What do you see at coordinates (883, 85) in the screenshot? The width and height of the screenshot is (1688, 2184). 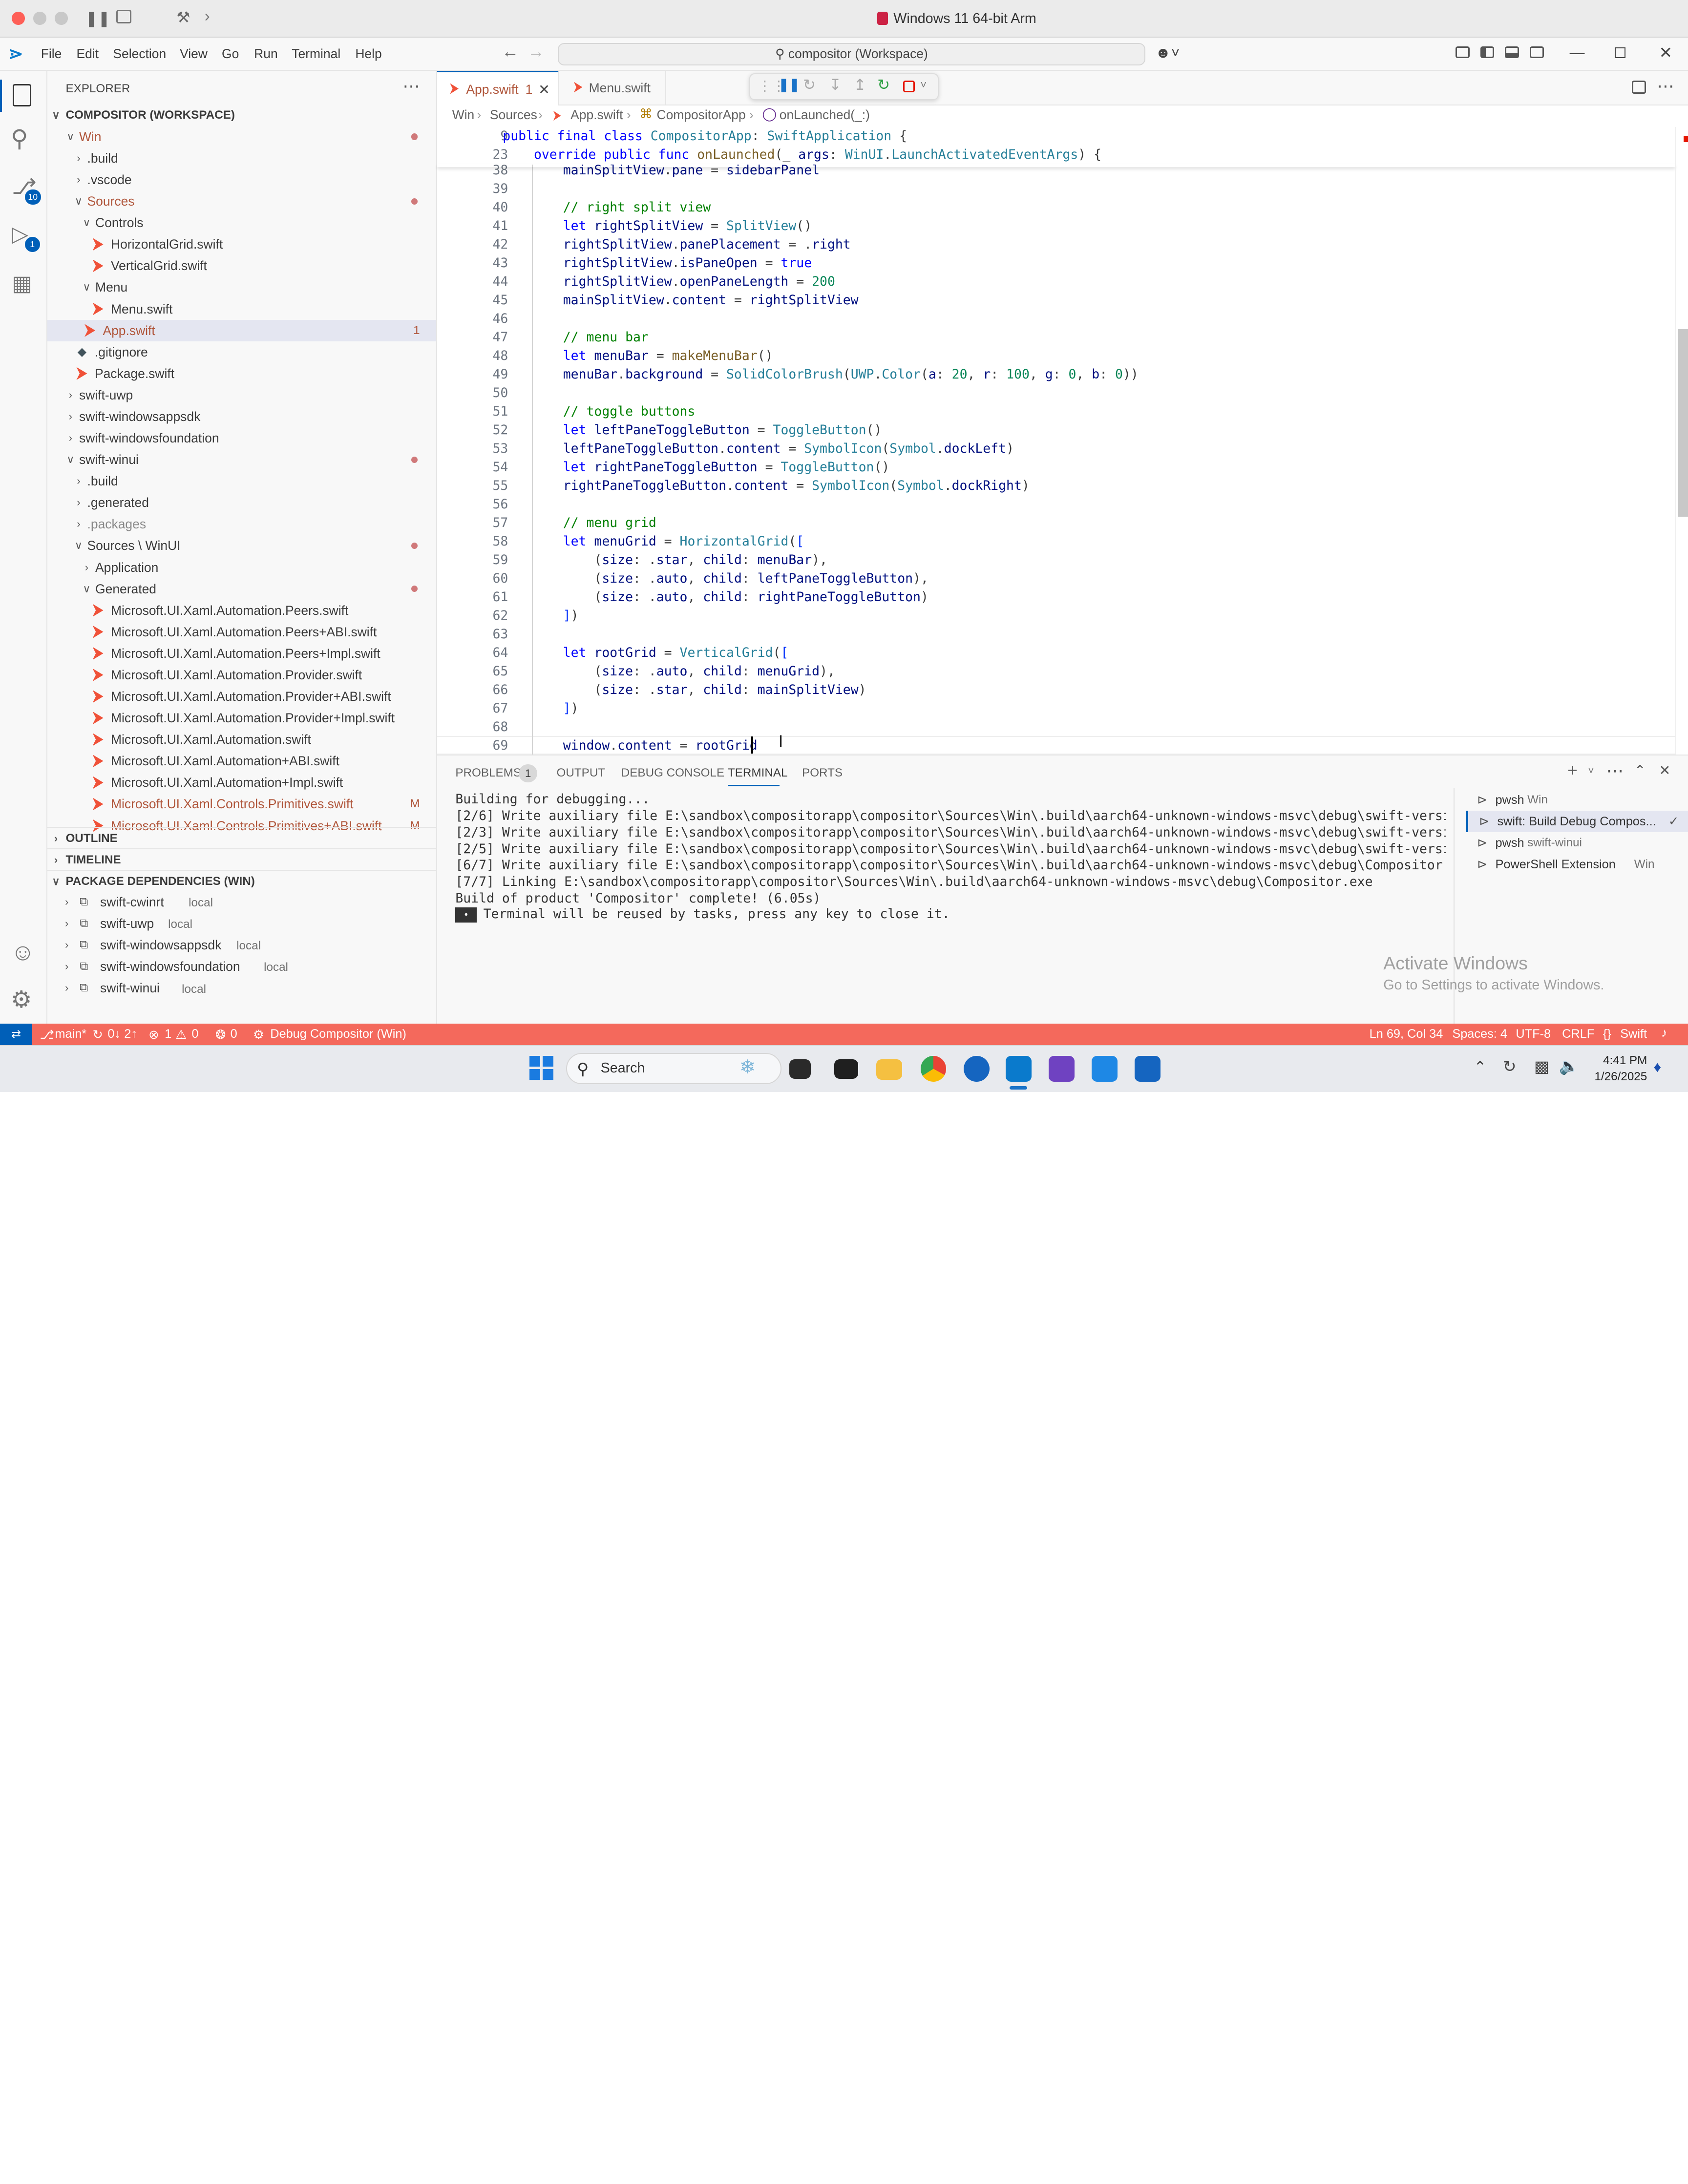 I see `restart-icon: ↻` at bounding box center [883, 85].